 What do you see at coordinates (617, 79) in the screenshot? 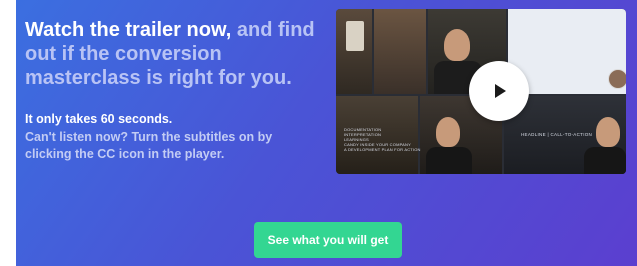
I see `avatar` at bounding box center [617, 79].